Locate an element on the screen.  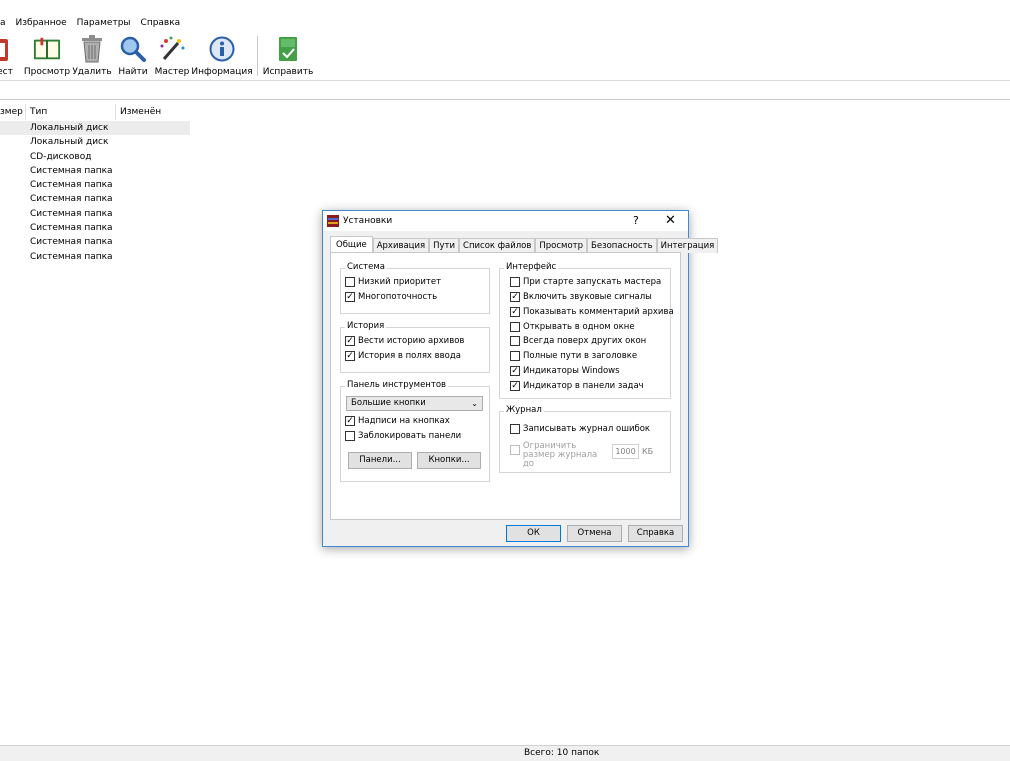
menu-bar: а Избранное Параметры Справка is located at coordinates (505, 23).